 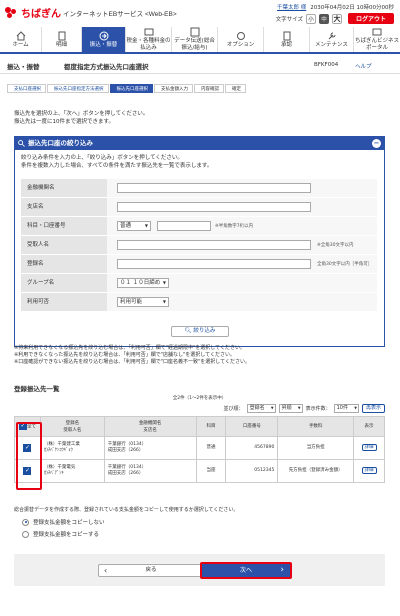 I want to click on section-title: 振込・振替, so click(x=23, y=67).